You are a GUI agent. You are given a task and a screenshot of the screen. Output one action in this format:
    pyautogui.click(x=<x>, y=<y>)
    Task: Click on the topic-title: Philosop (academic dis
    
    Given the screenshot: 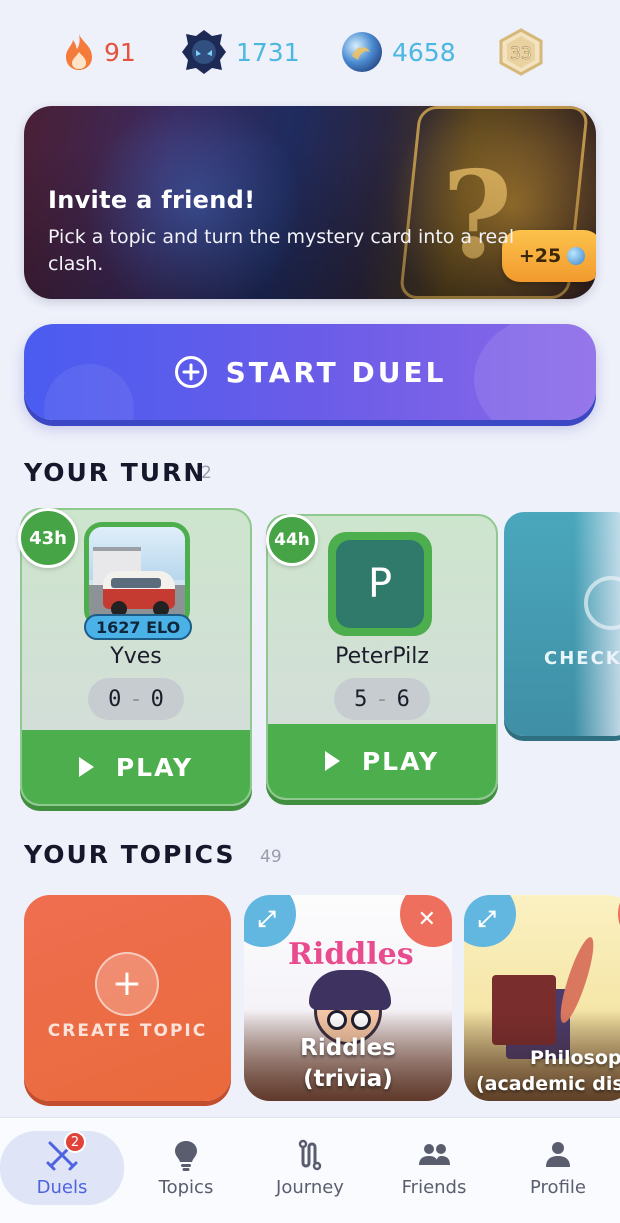 What is the action you would take?
    pyautogui.click(x=548, y=1071)
    